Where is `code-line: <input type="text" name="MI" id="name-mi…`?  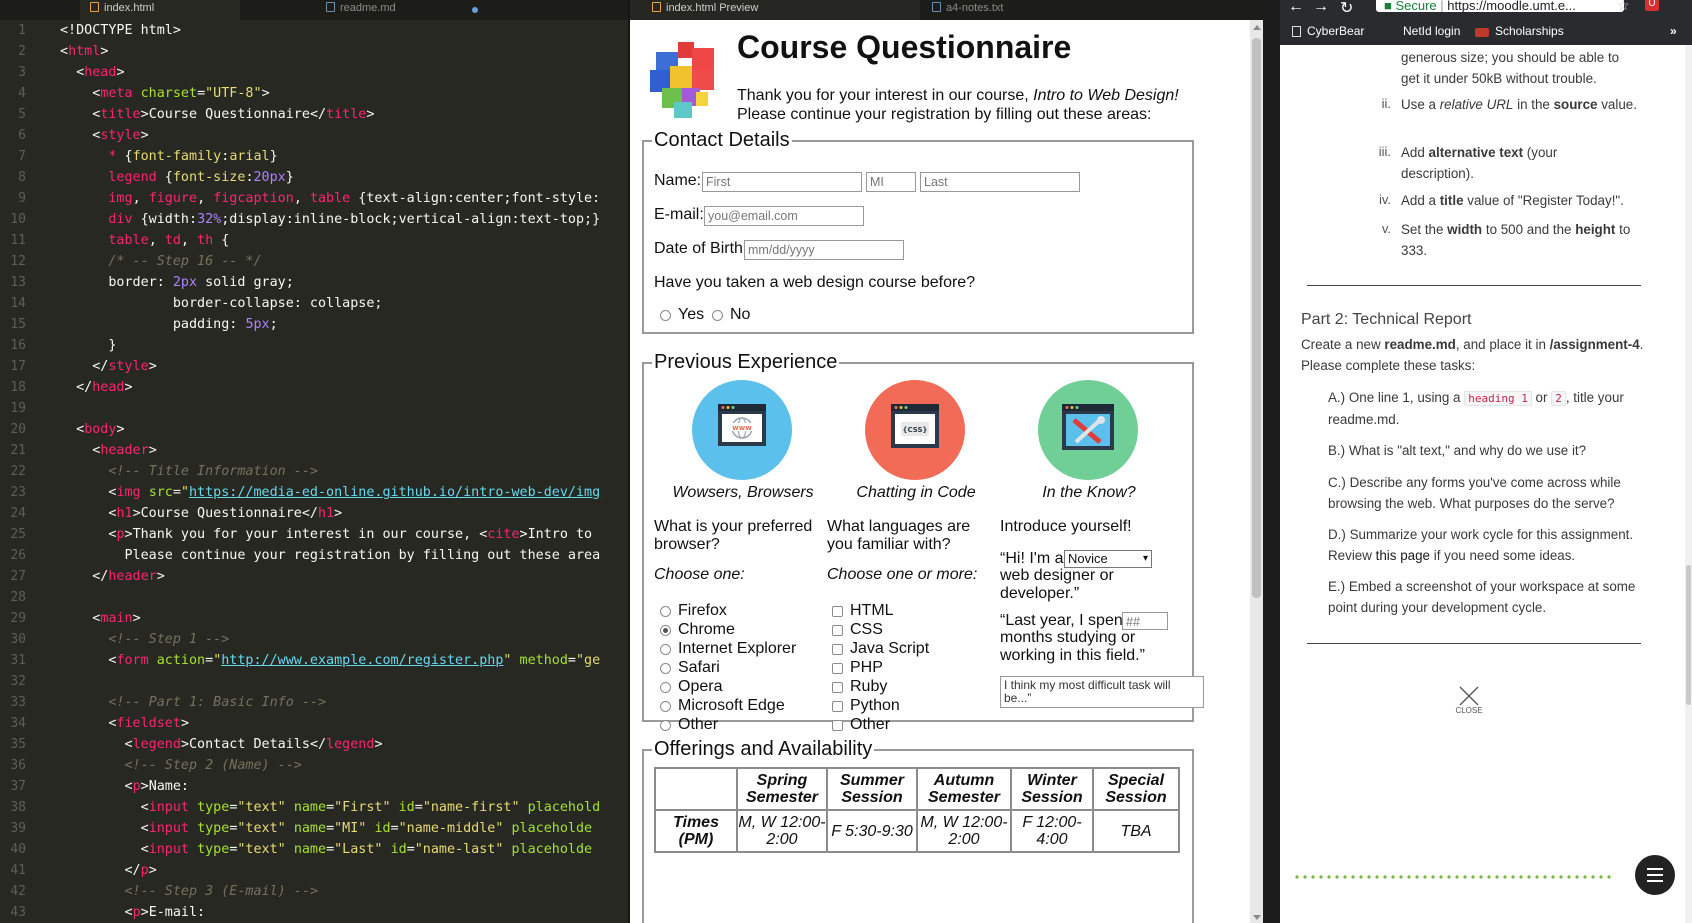 code-line: <input type="text" name="MI" id="name-mi… is located at coordinates (340, 828).